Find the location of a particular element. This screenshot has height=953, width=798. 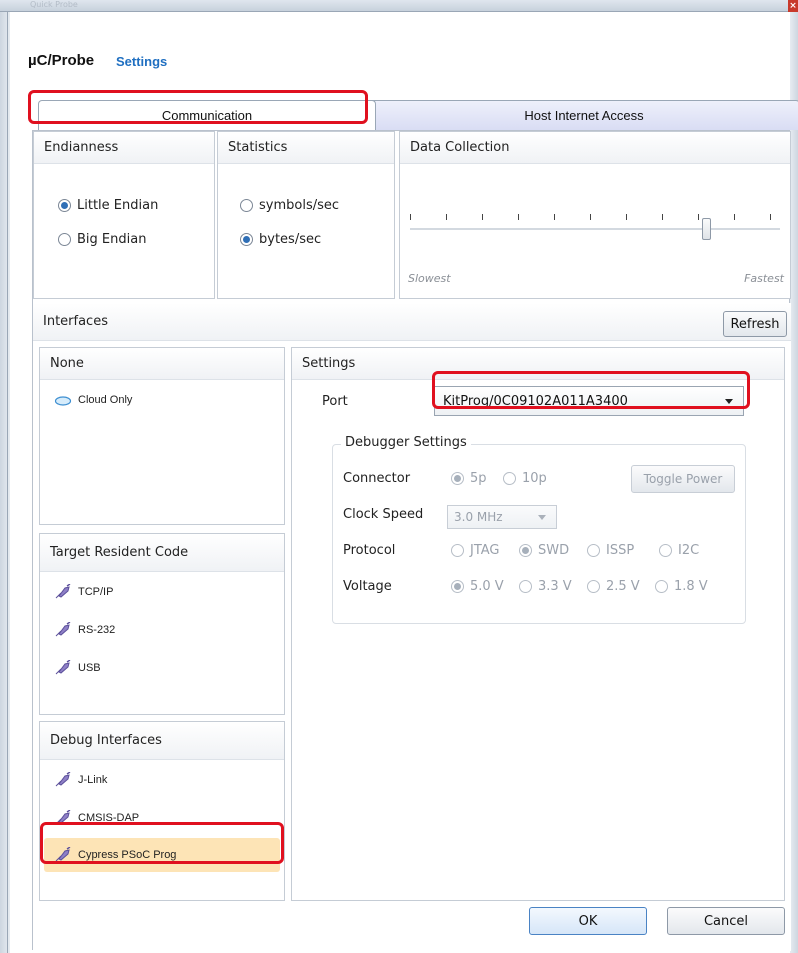

list-item-label: CMSIS-DAP is located at coordinates (109, 818).